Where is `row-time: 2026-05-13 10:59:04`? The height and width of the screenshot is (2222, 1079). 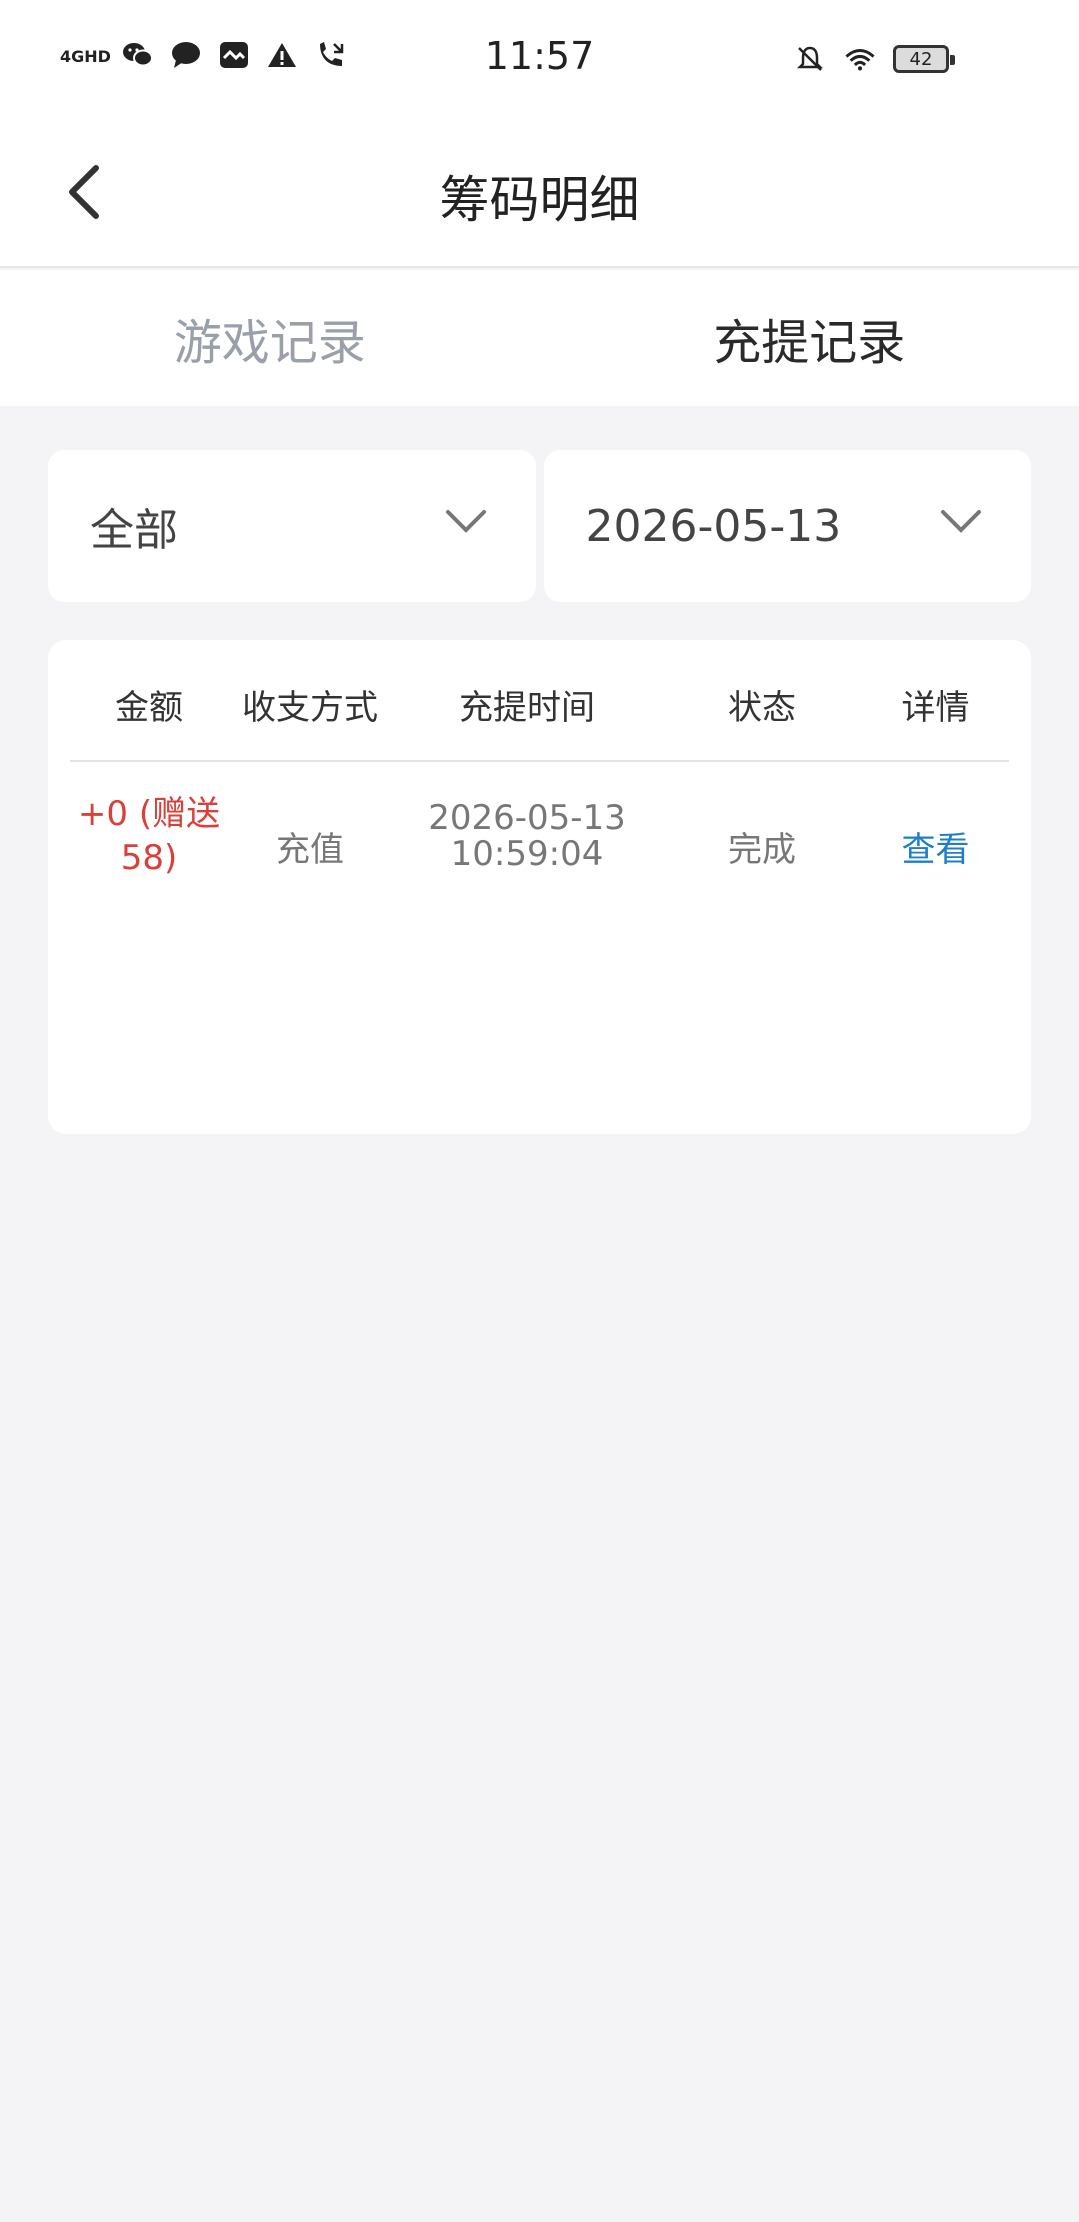 row-time: 2026-05-13 10:59:04 is located at coordinates (527, 836).